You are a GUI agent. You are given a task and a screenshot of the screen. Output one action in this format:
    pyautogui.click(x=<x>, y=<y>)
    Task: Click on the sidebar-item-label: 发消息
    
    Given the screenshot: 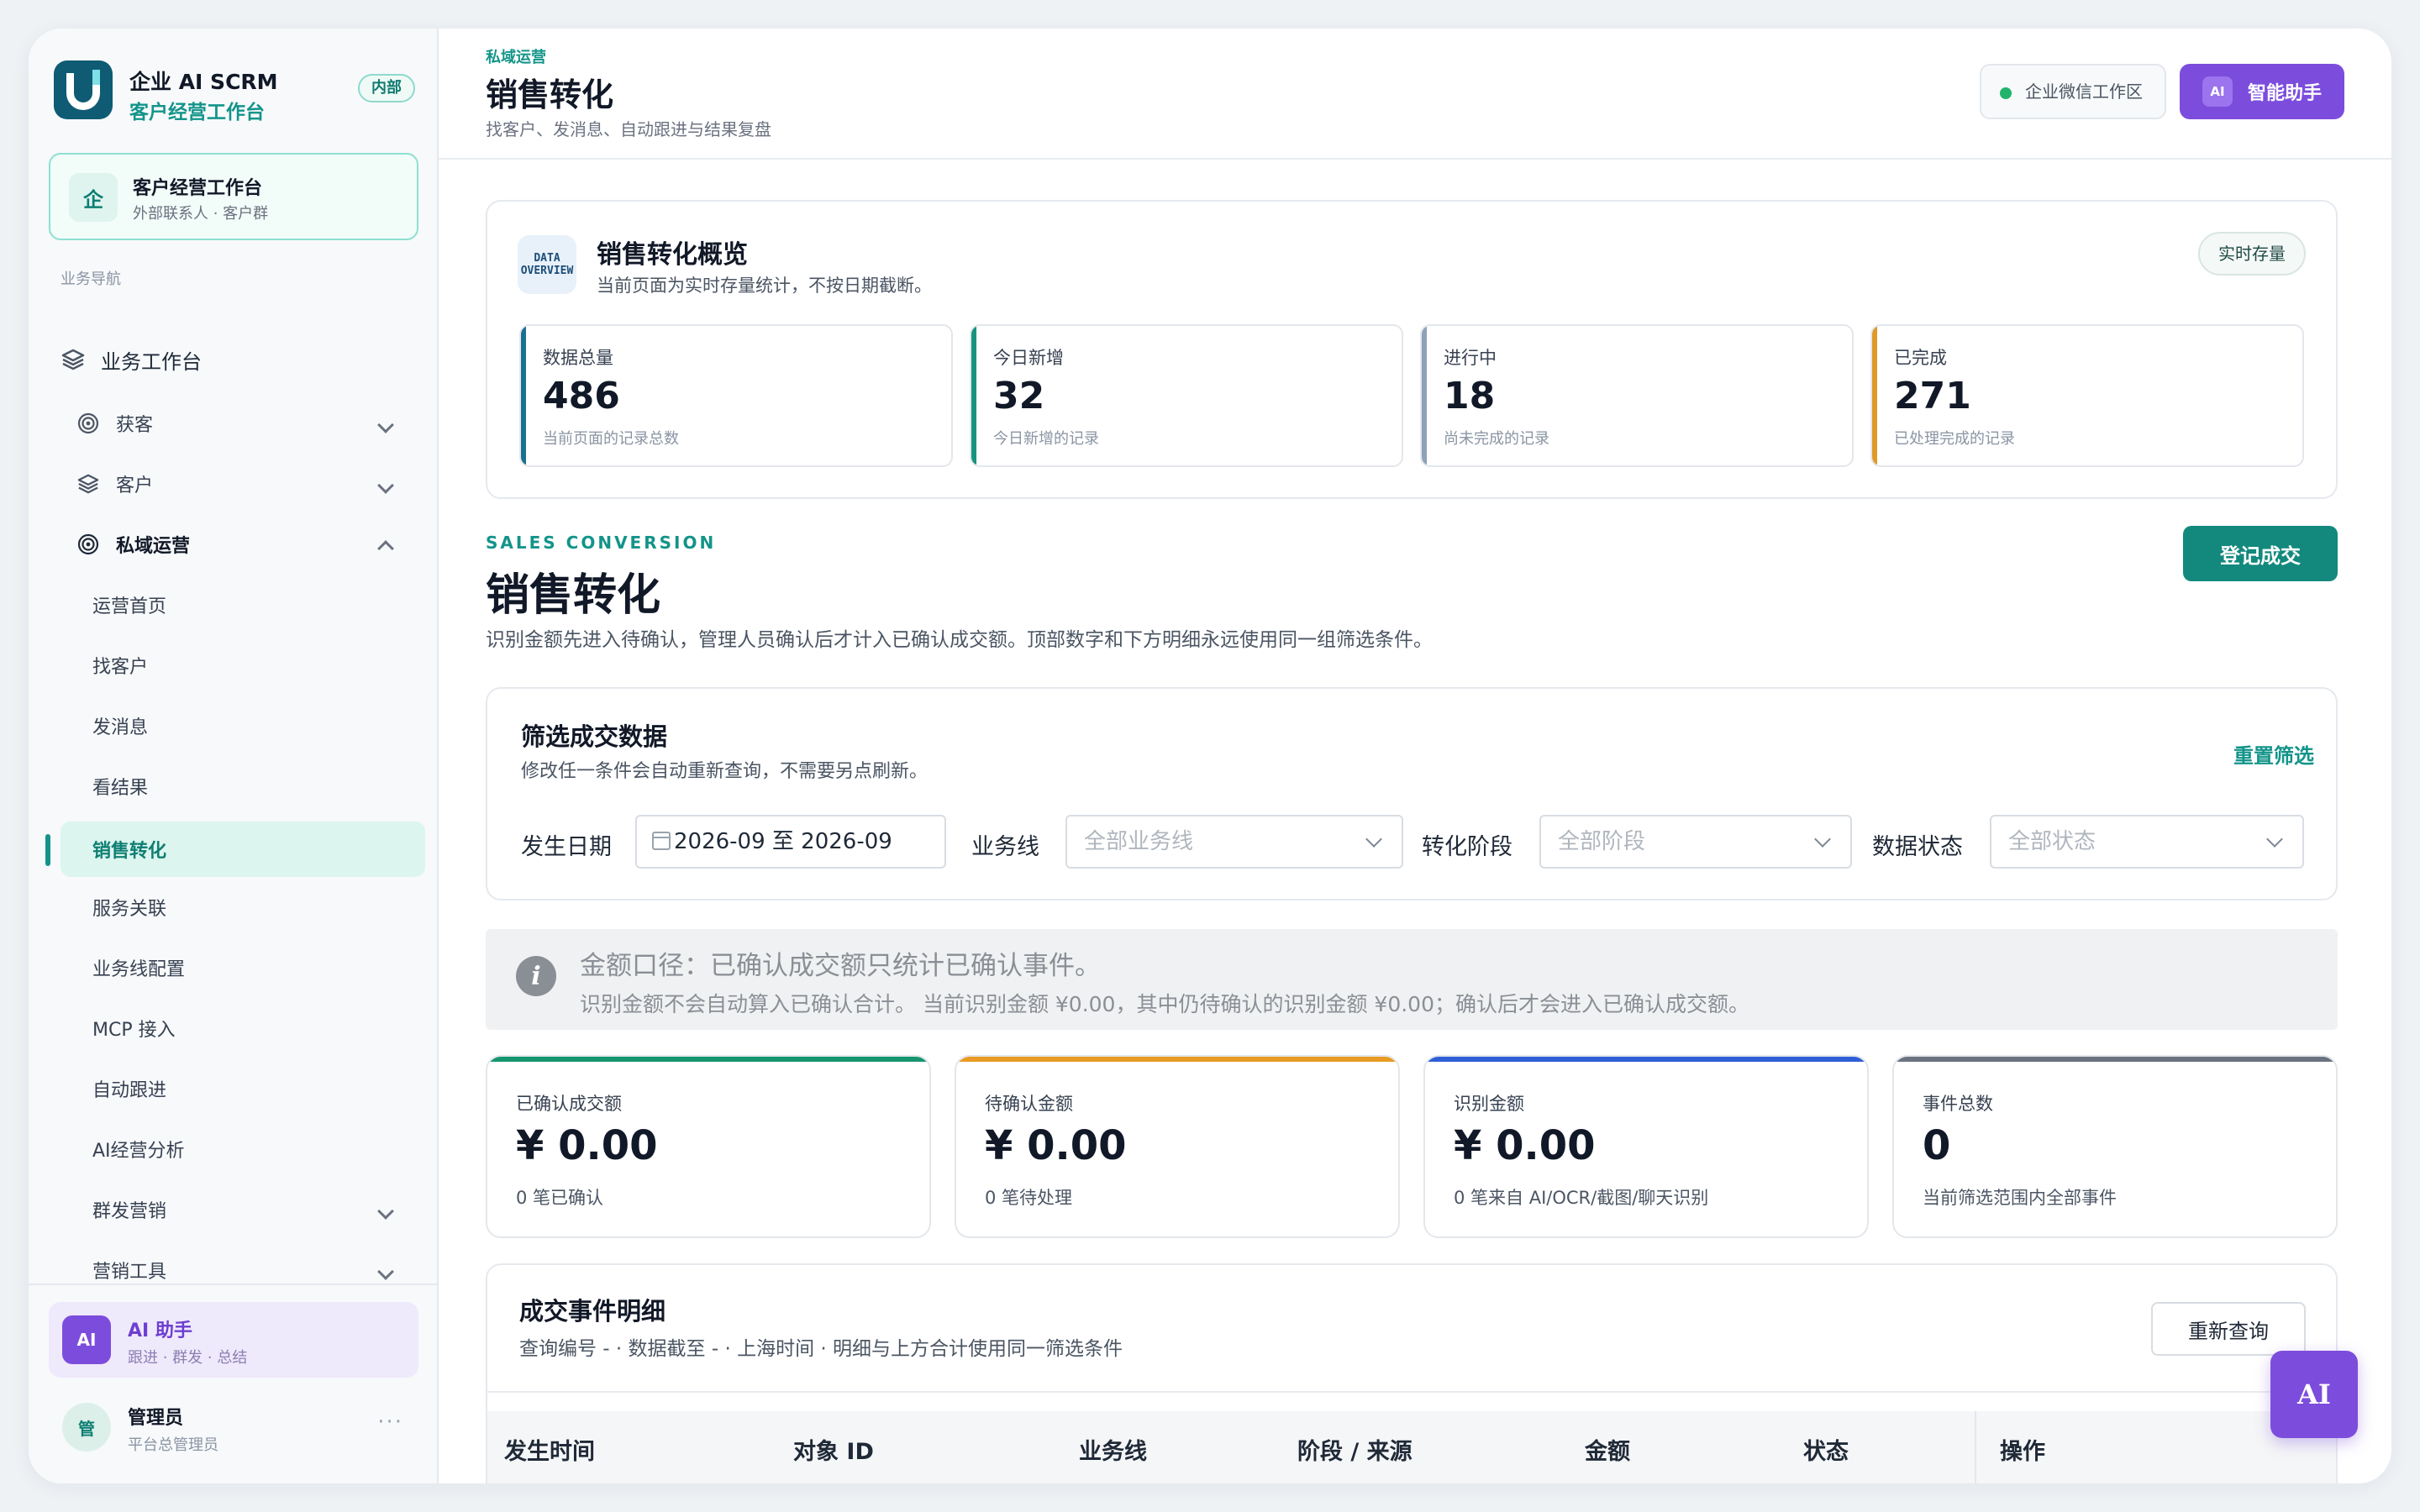 What is the action you would take?
    pyautogui.click(x=120, y=727)
    